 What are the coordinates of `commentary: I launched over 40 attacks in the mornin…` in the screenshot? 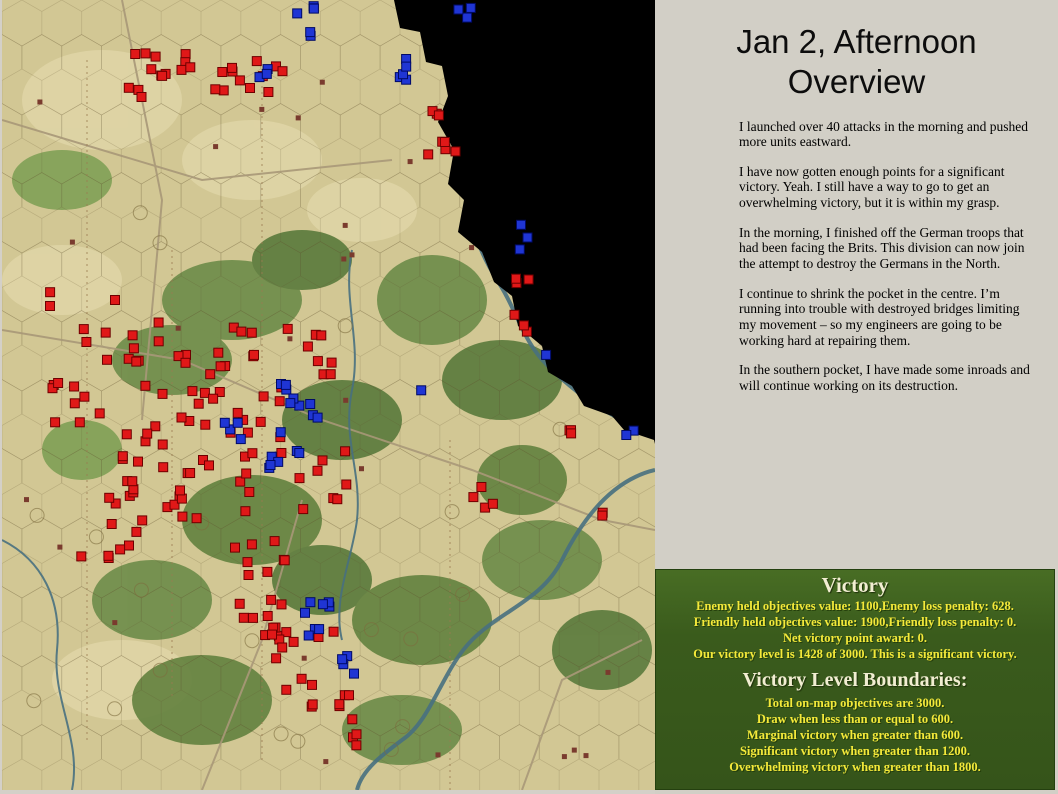 It's located at (888, 256).